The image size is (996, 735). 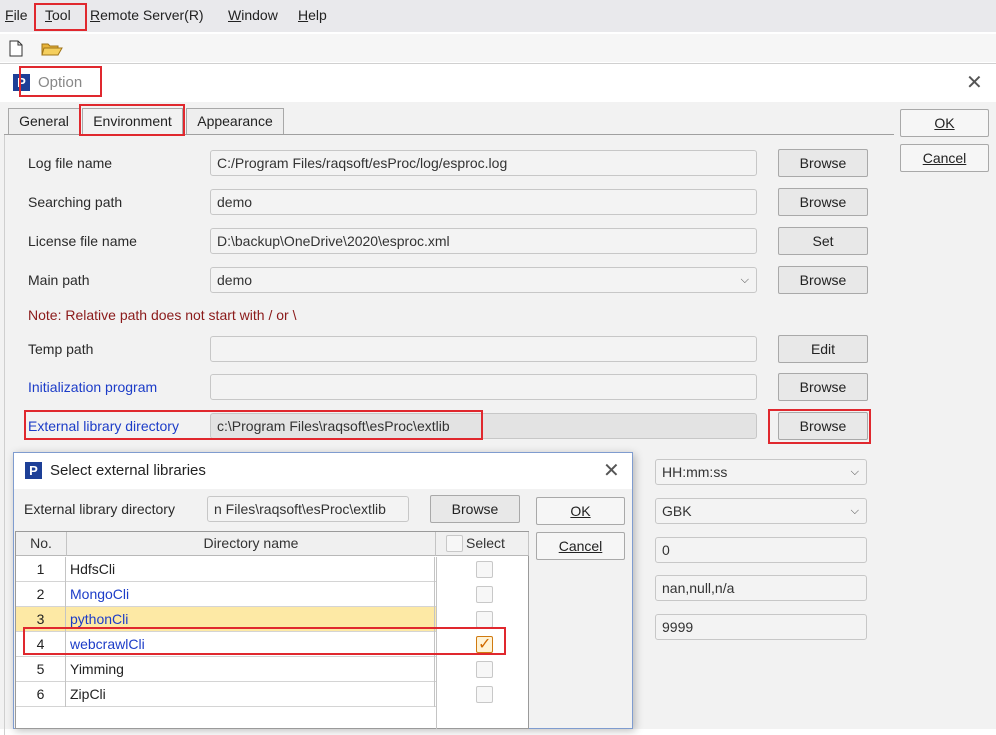 I want to click on table-row: 6 ZipCli, so click(x=226, y=694).